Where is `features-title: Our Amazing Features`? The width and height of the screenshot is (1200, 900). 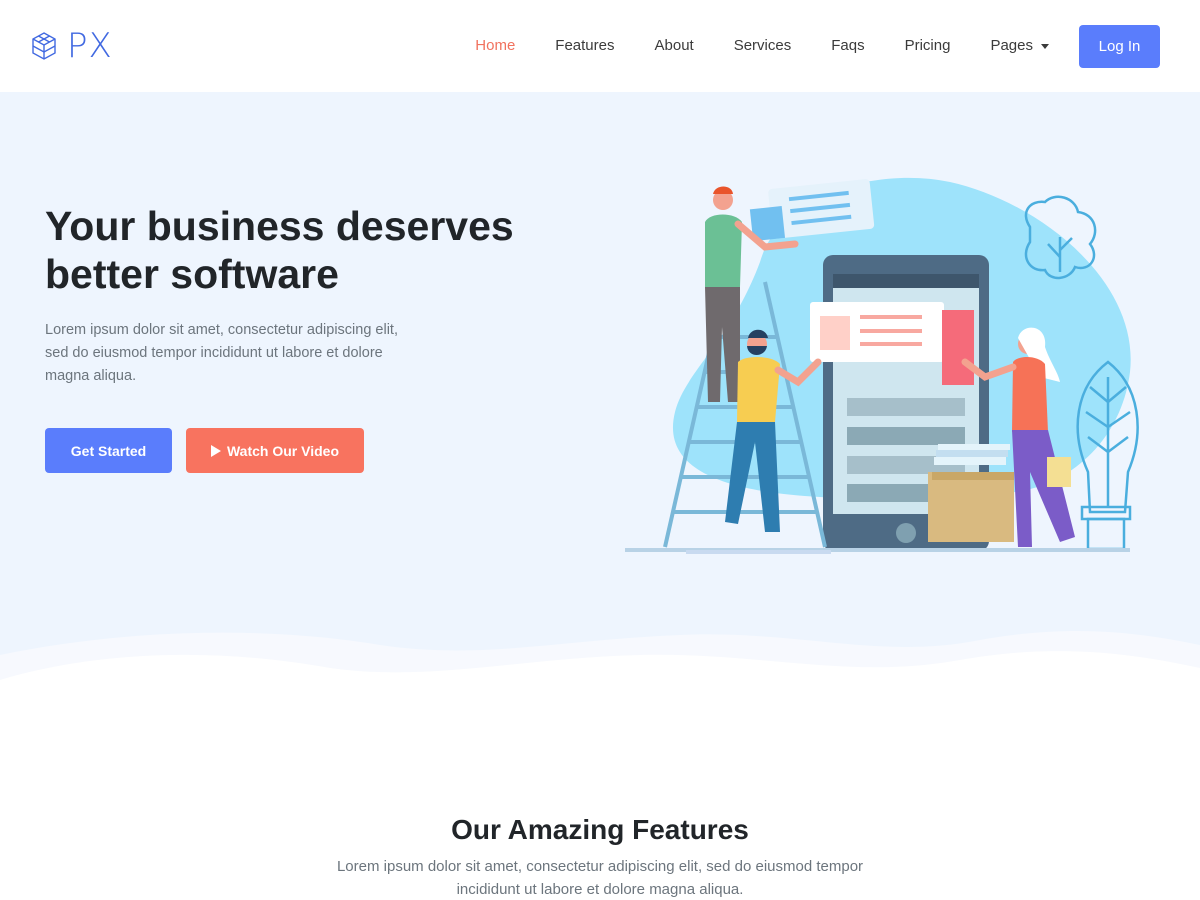
features-title: Our Amazing Features is located at coordinates (600, 829).